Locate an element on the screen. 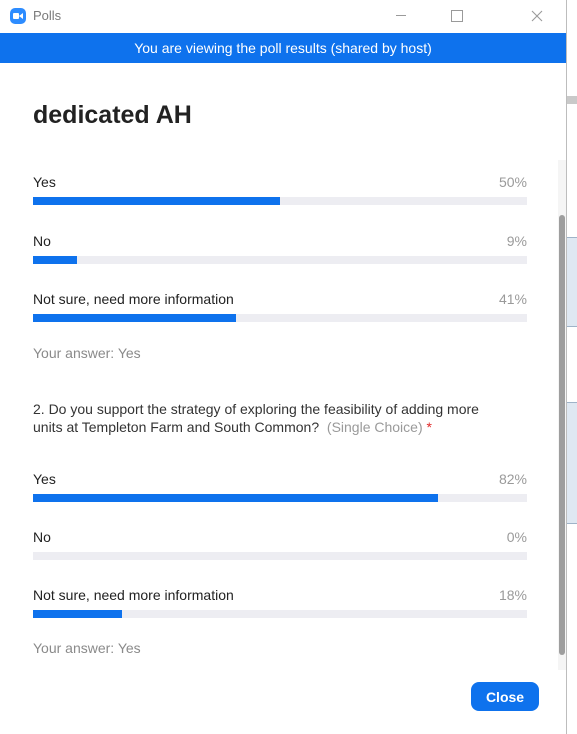 This screenshot has height=734, width=577. answer-percent: 18% is located at coordinates (512, 595).